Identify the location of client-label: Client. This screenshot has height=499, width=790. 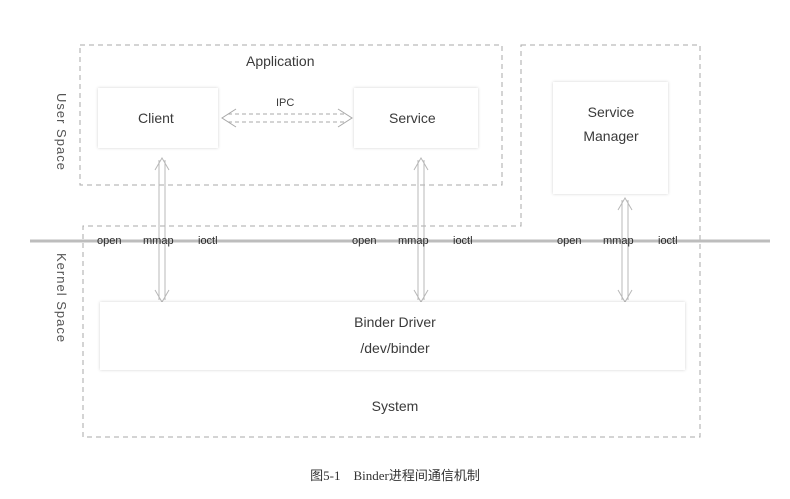
(156, 118).